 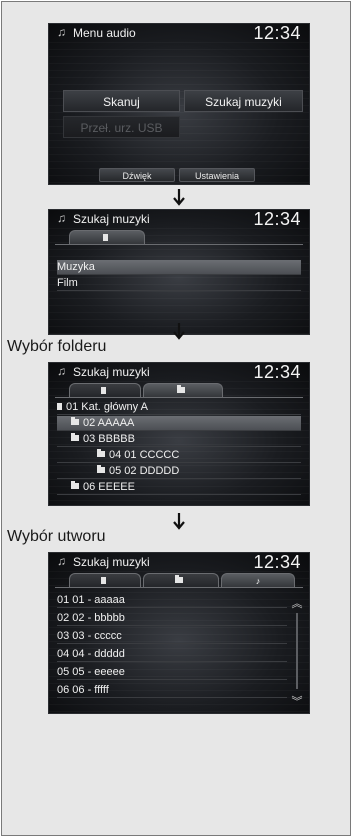 What do you see at coordinates (179, 487) in the screenshot?
I see `folder-item: 06 EEEEE` at bounding box center [179, 487].